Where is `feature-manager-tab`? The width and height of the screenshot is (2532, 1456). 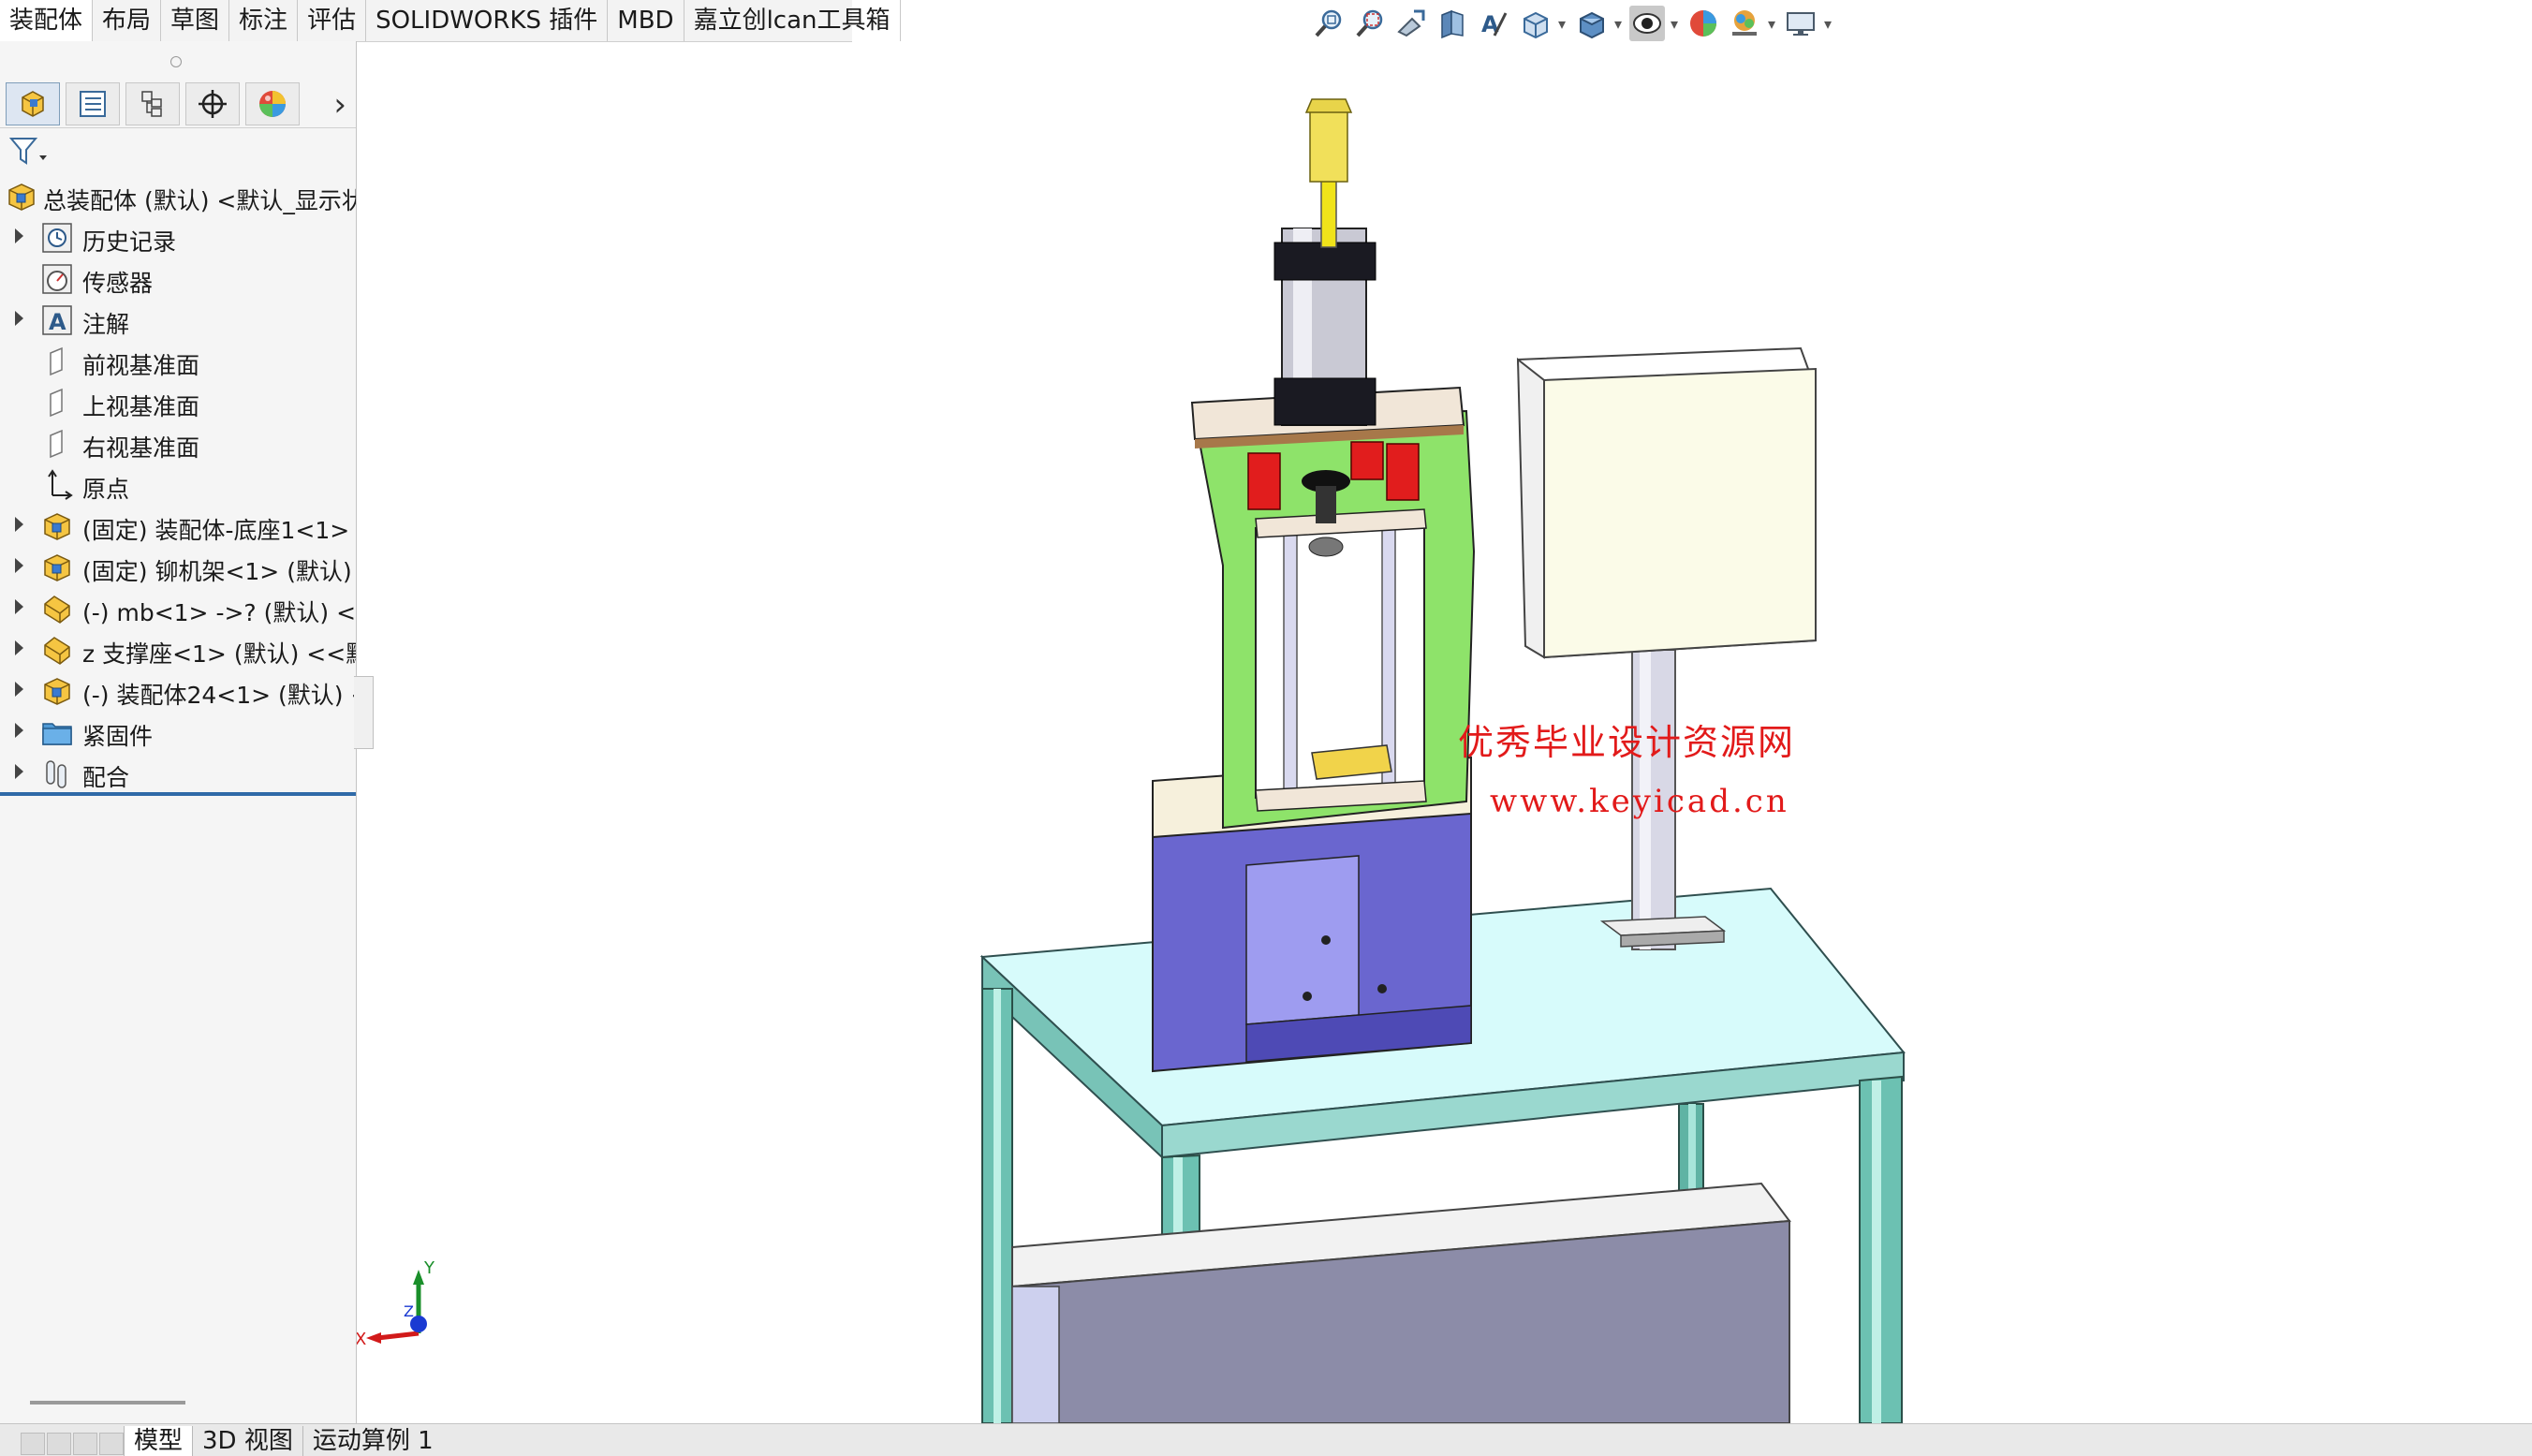 feature-manager-tab is located at coordinates (33, 103).